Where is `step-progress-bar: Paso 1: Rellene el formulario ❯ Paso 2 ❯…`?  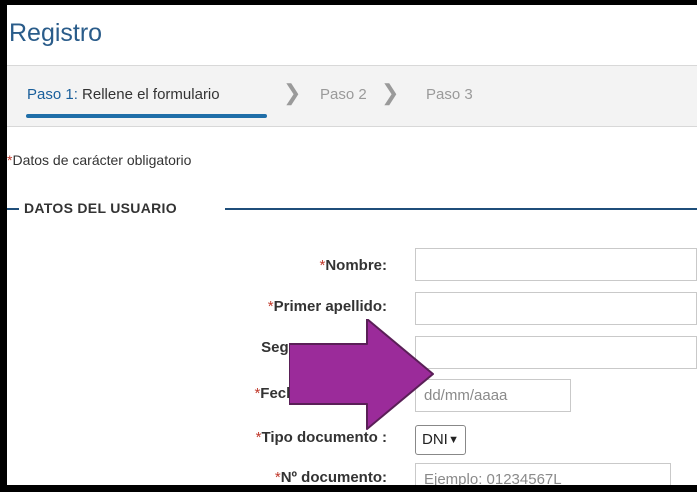 step-progress-bar: Paso 1: Rellene el formulario ❯ Paso 2 ❯… is located at coordinates (352, 96).